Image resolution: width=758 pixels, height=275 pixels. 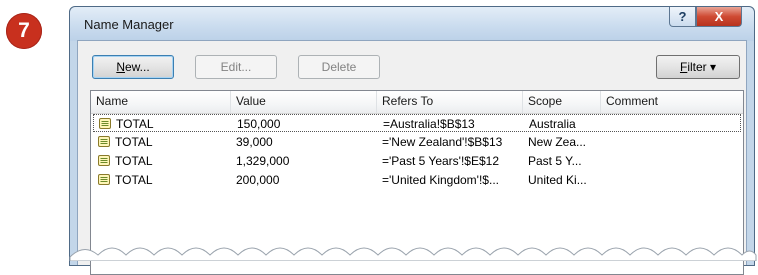 What do you see at coordinates (306, 161) in the screenshot?
I see `row-value: 1,329,000` at bounding box center [306, 161].